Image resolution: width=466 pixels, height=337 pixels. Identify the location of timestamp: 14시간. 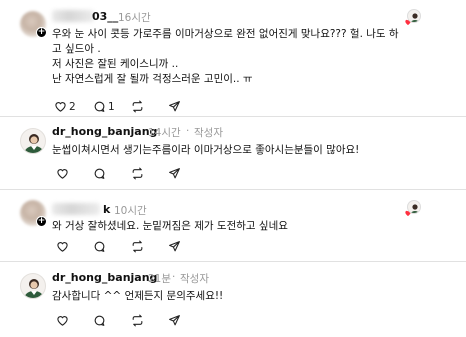
(164, 132).